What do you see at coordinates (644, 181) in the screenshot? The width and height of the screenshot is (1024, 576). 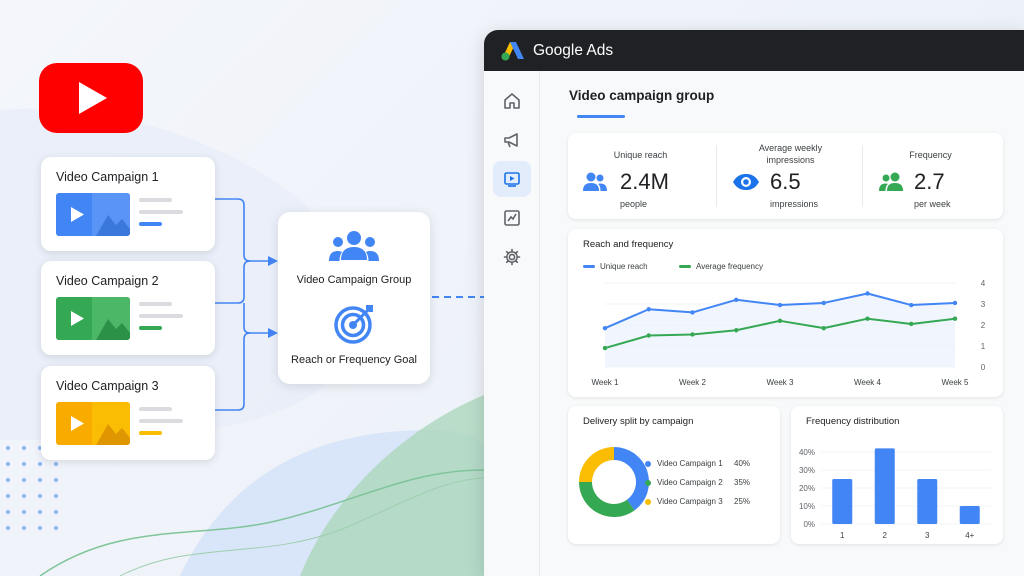 I see `metric-value: 2.4M` at bounding box center [644, 181].